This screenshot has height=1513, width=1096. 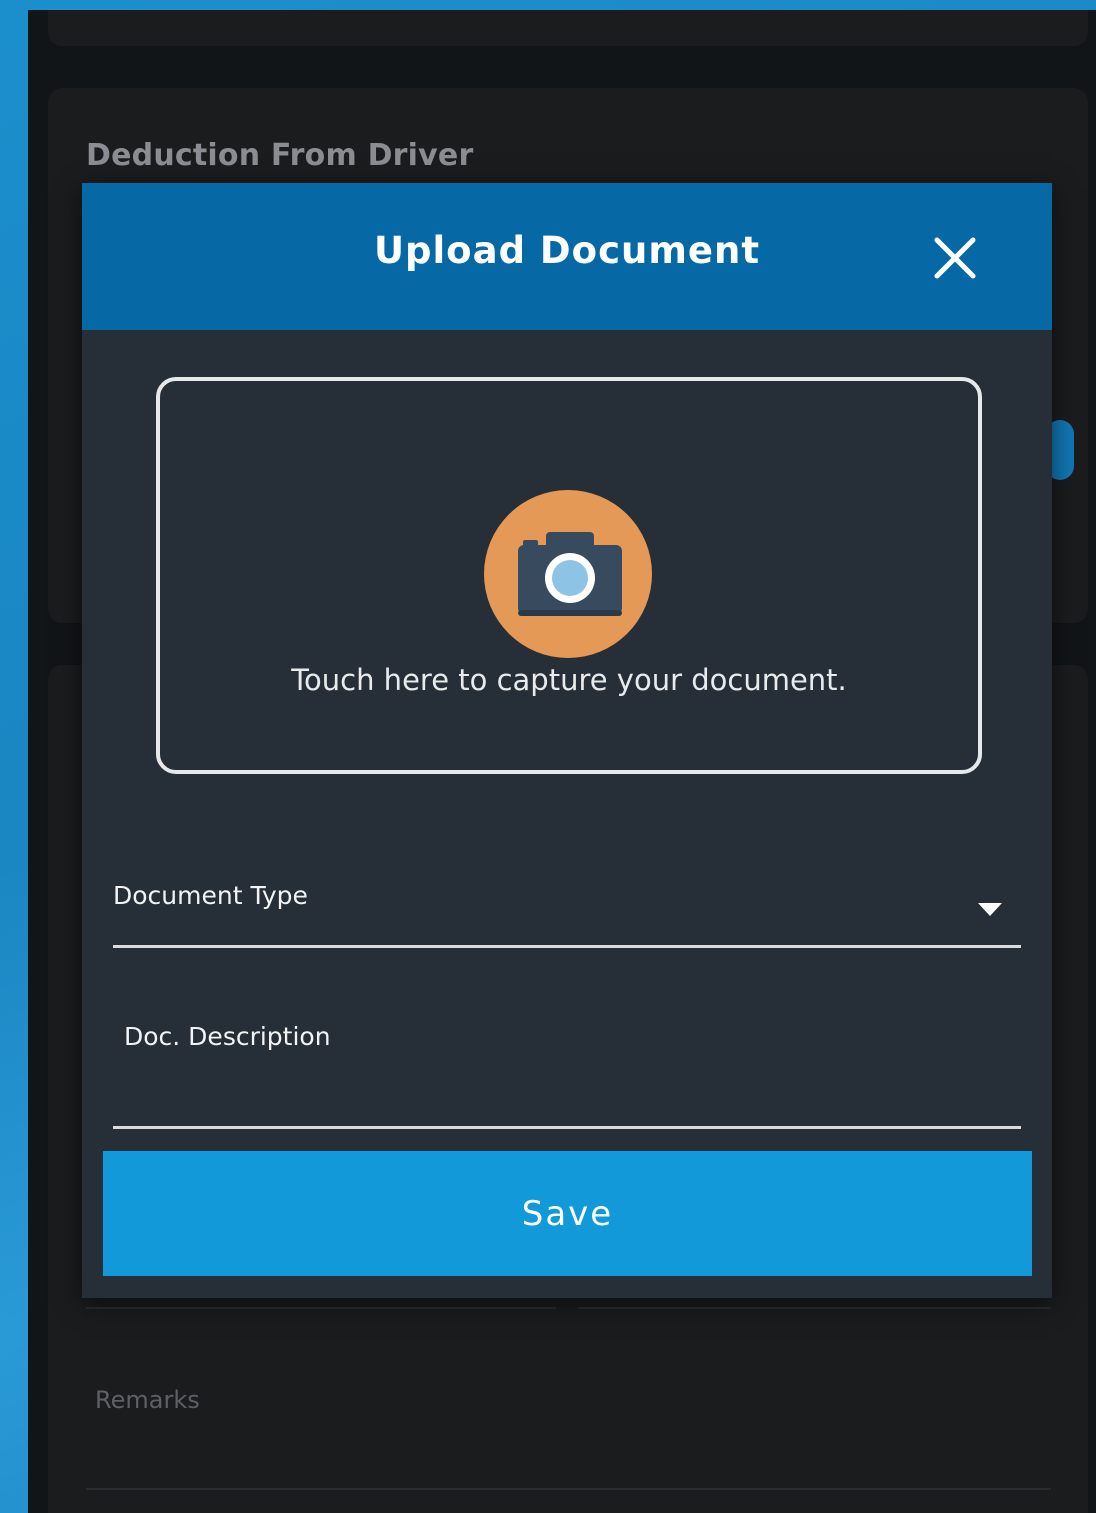 I want to click on save-button: Save, so click(x=567, y=1213).